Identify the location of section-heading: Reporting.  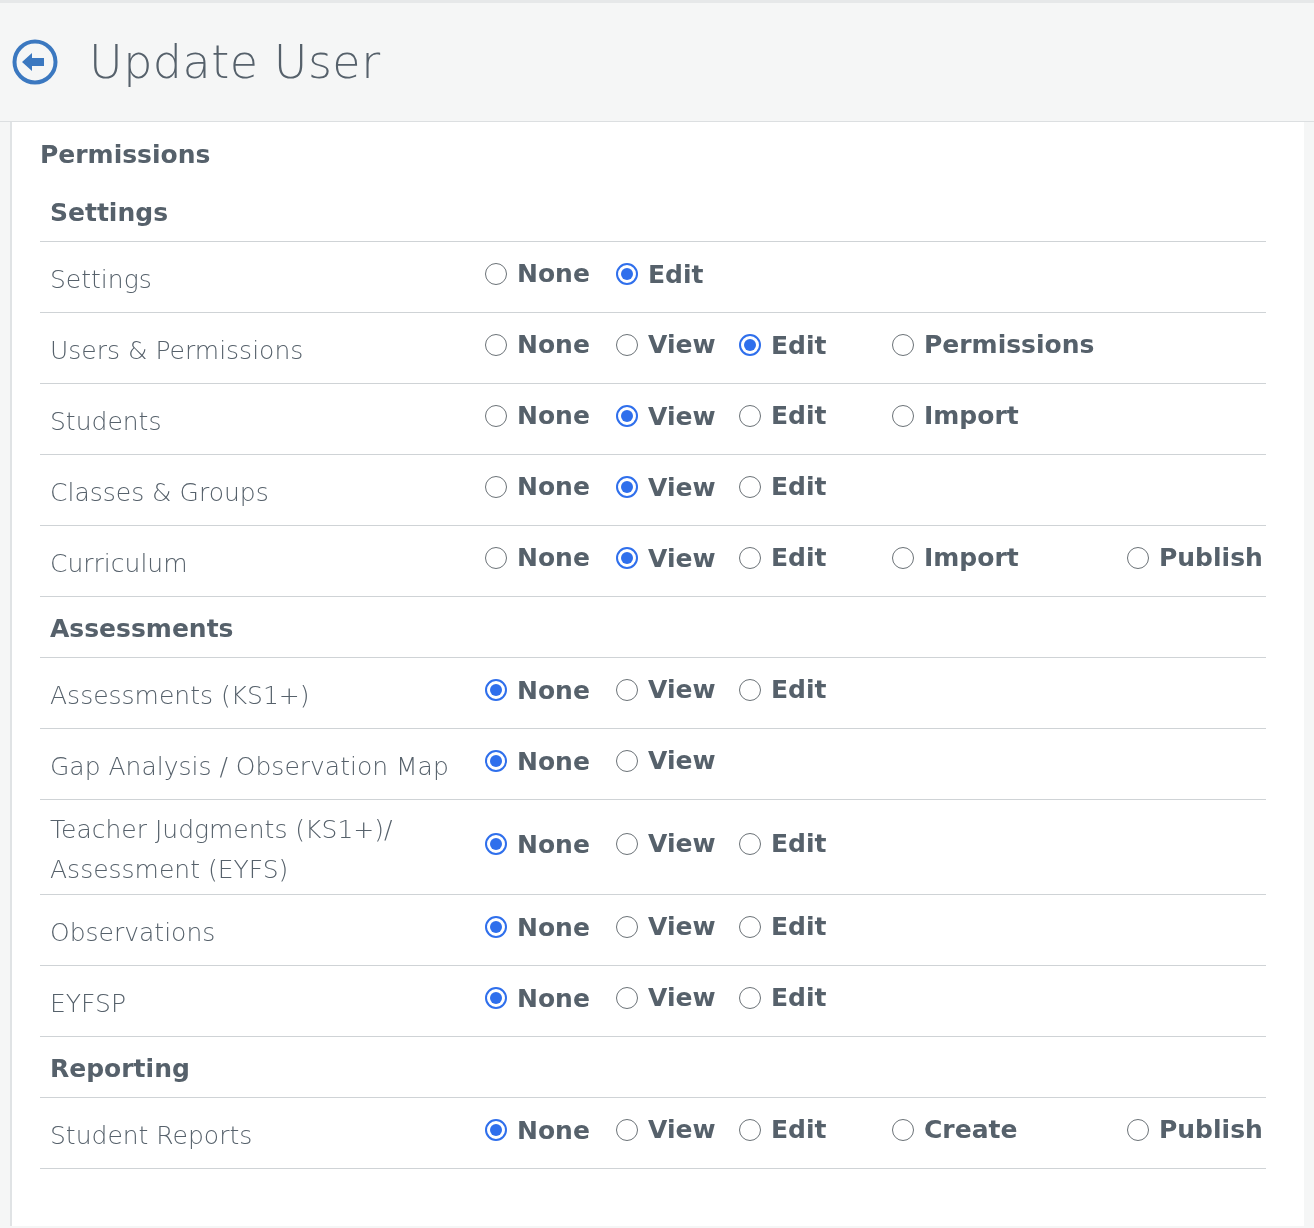
(120, 1068).